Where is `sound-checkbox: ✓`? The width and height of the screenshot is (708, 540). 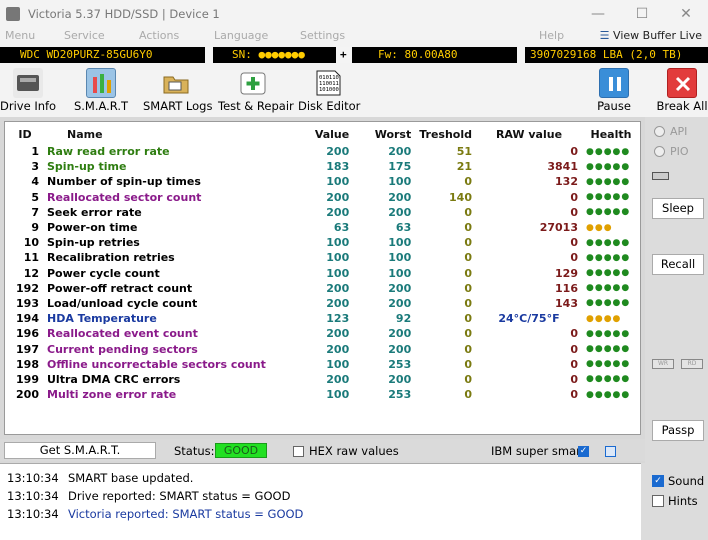
sound-checkbox: ✓ is located at coordinates (658, 481).